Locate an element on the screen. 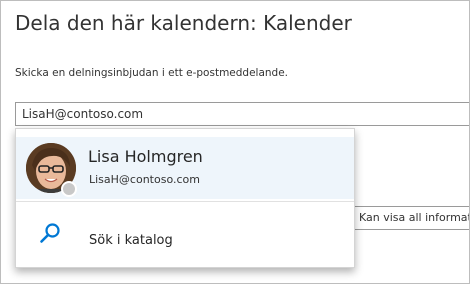 Image resolution: width=470 pixels, height=284 pixels. contact-name: Lisa Holmgren is located at coordinates (145, 156).